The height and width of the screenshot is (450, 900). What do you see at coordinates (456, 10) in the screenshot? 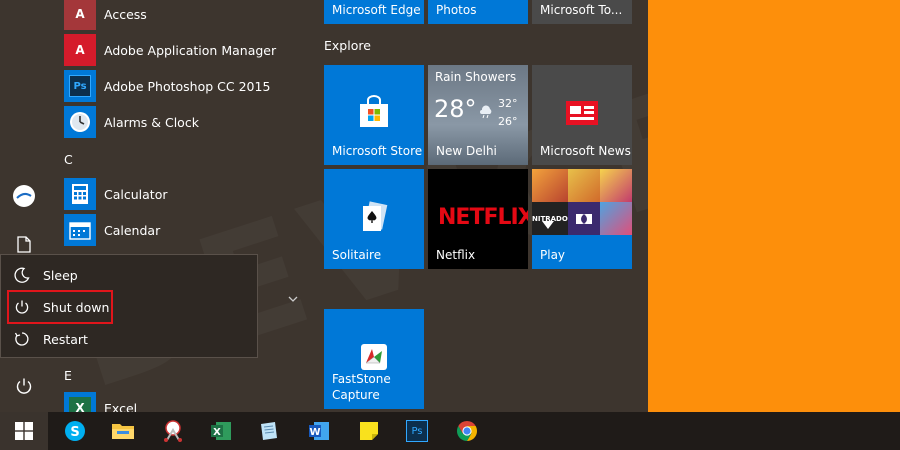
I see `tile-label: Photos` at bounding box center [456, 10].